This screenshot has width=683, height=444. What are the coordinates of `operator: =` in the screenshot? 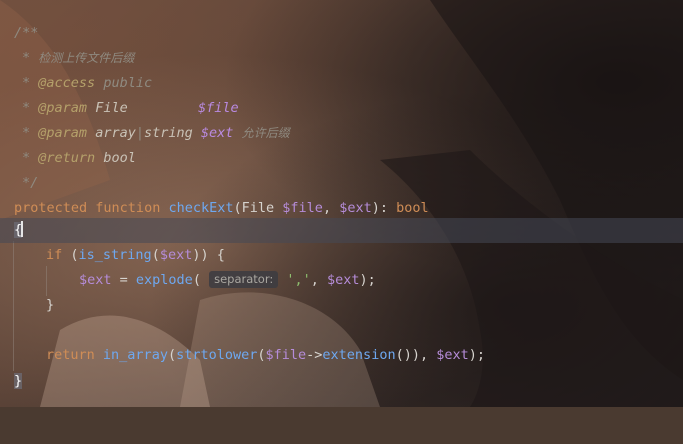 It's located at (123, 280).